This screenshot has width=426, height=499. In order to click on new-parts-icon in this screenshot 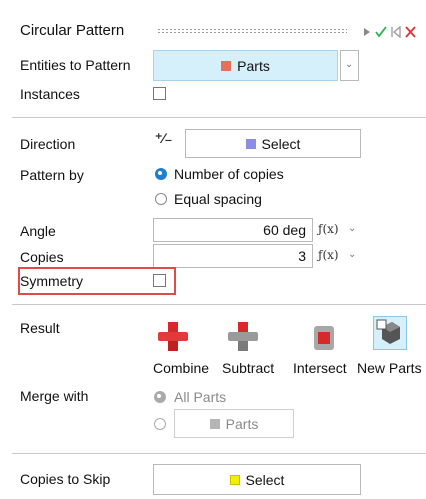, I will do `click(388, 331)`.